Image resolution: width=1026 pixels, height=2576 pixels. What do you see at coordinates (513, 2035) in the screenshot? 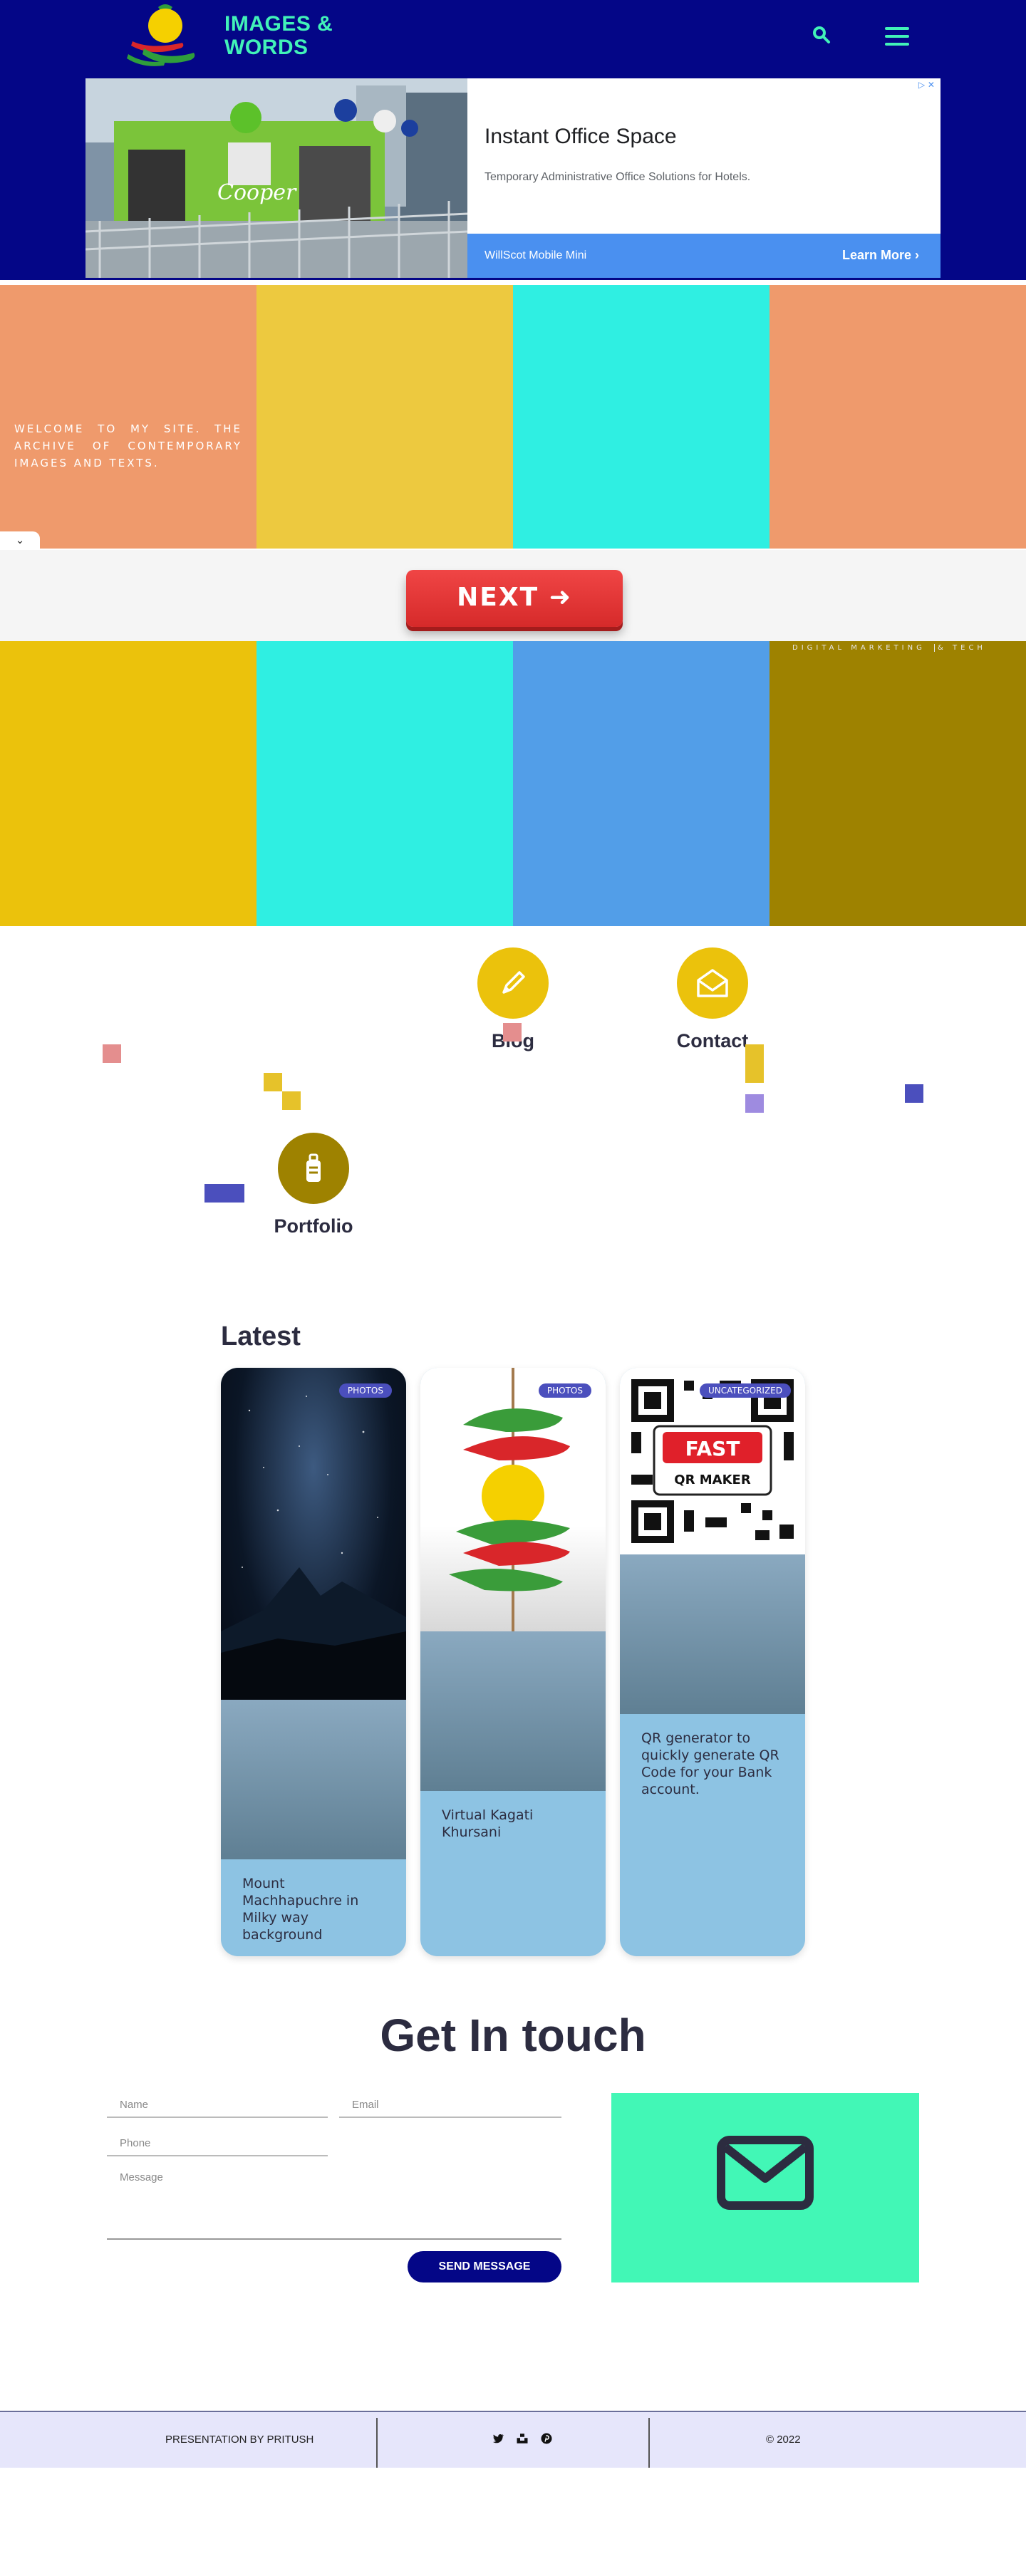
I see `contact-heading: Get In touch` at bounding box center [513, 2035].